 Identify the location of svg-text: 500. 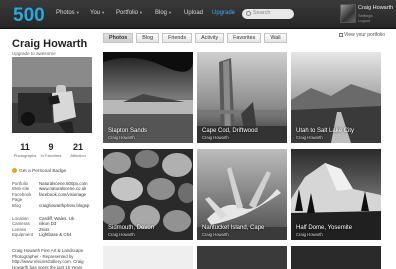
(29, 15).